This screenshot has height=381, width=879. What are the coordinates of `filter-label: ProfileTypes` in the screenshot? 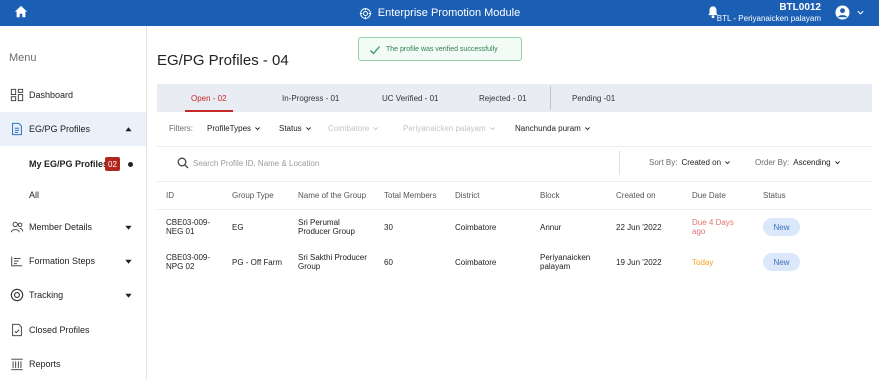 It's located at (229, 128).